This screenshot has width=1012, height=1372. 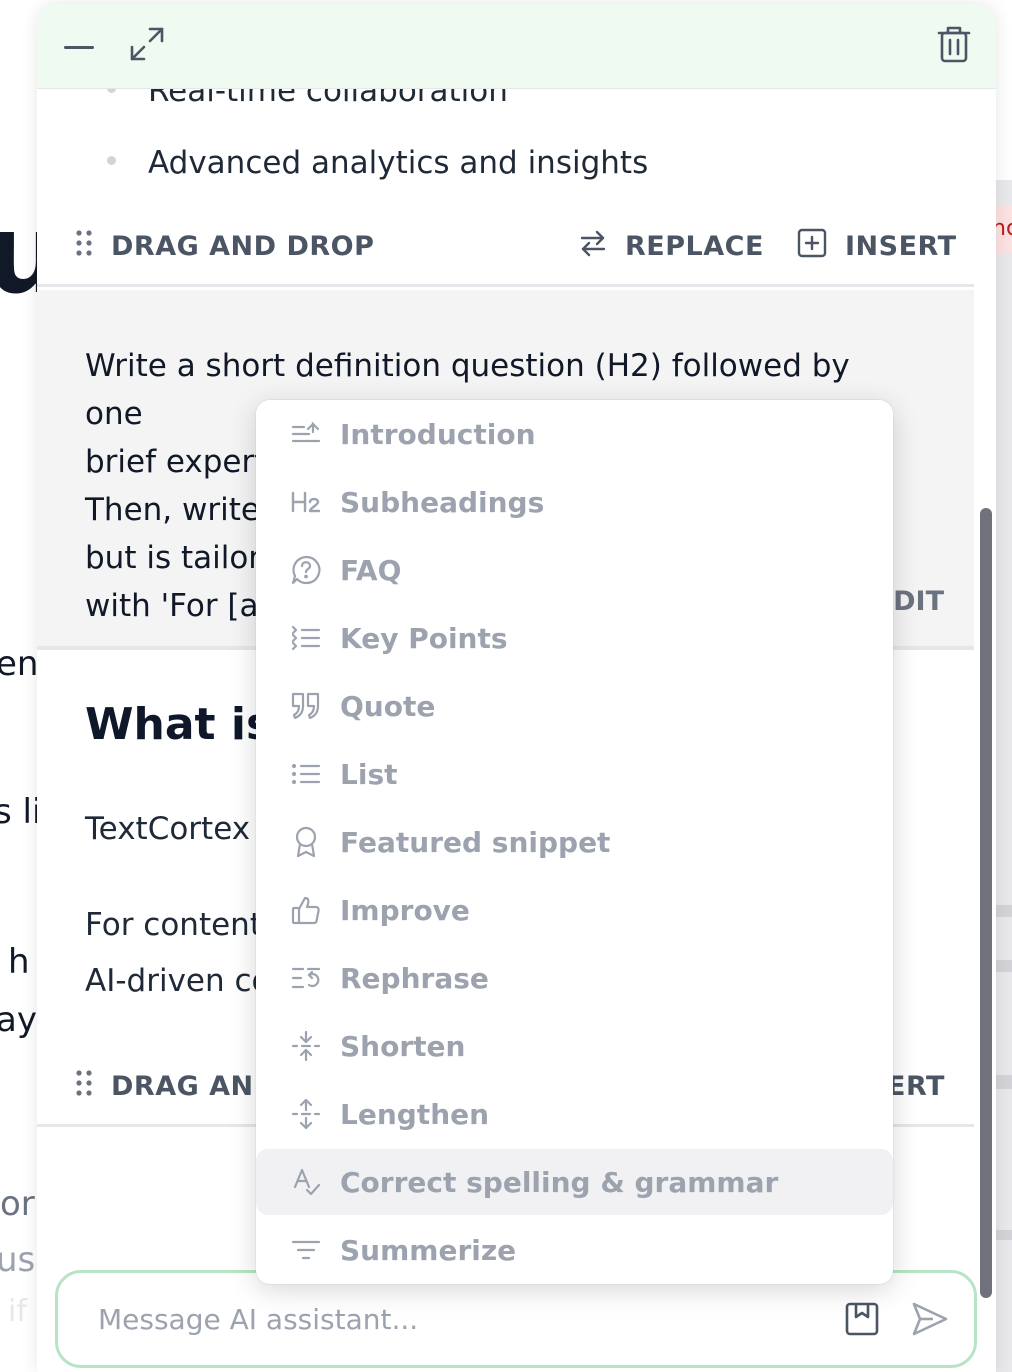 I want to click on list-item-text: Advanced analytics and insights, so click(x=398, y=163).